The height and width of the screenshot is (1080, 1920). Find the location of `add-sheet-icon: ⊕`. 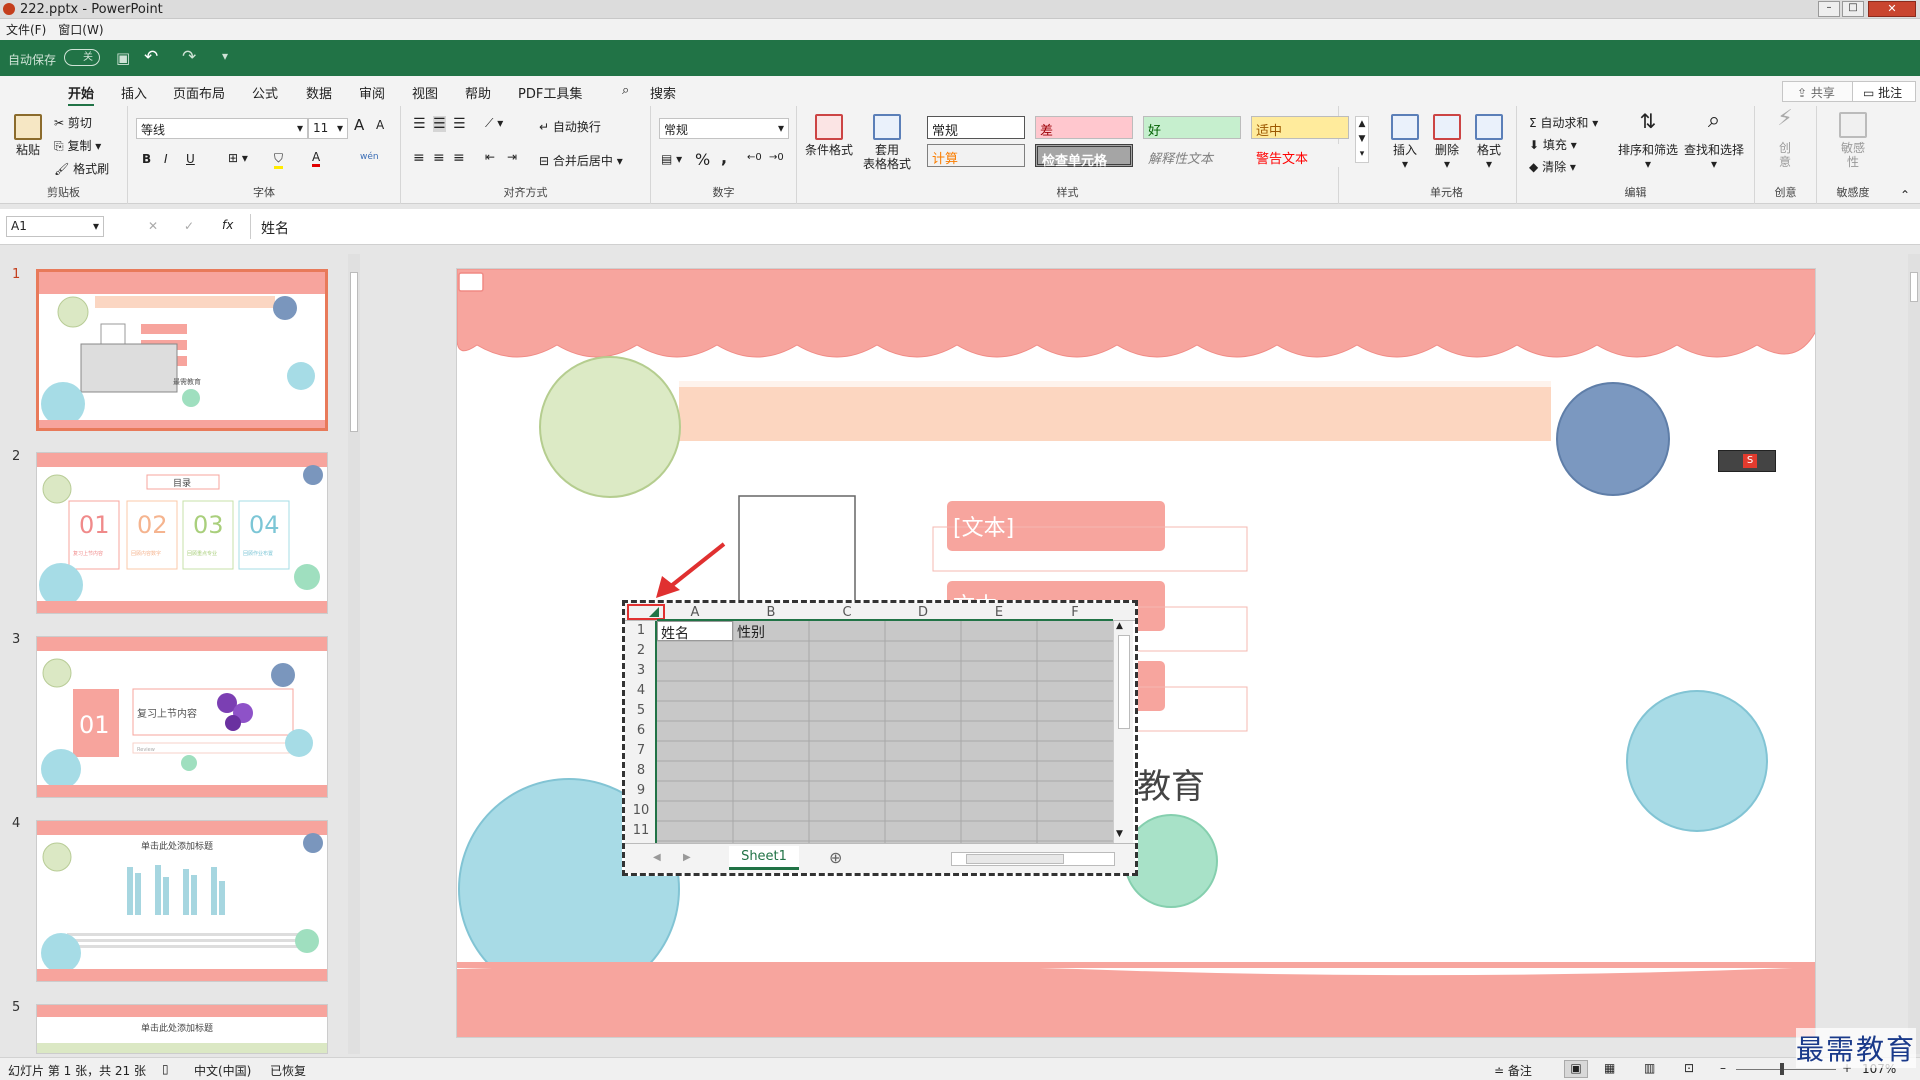

add-sheet-icon: ⊕ is located at coordinates (835, 857).